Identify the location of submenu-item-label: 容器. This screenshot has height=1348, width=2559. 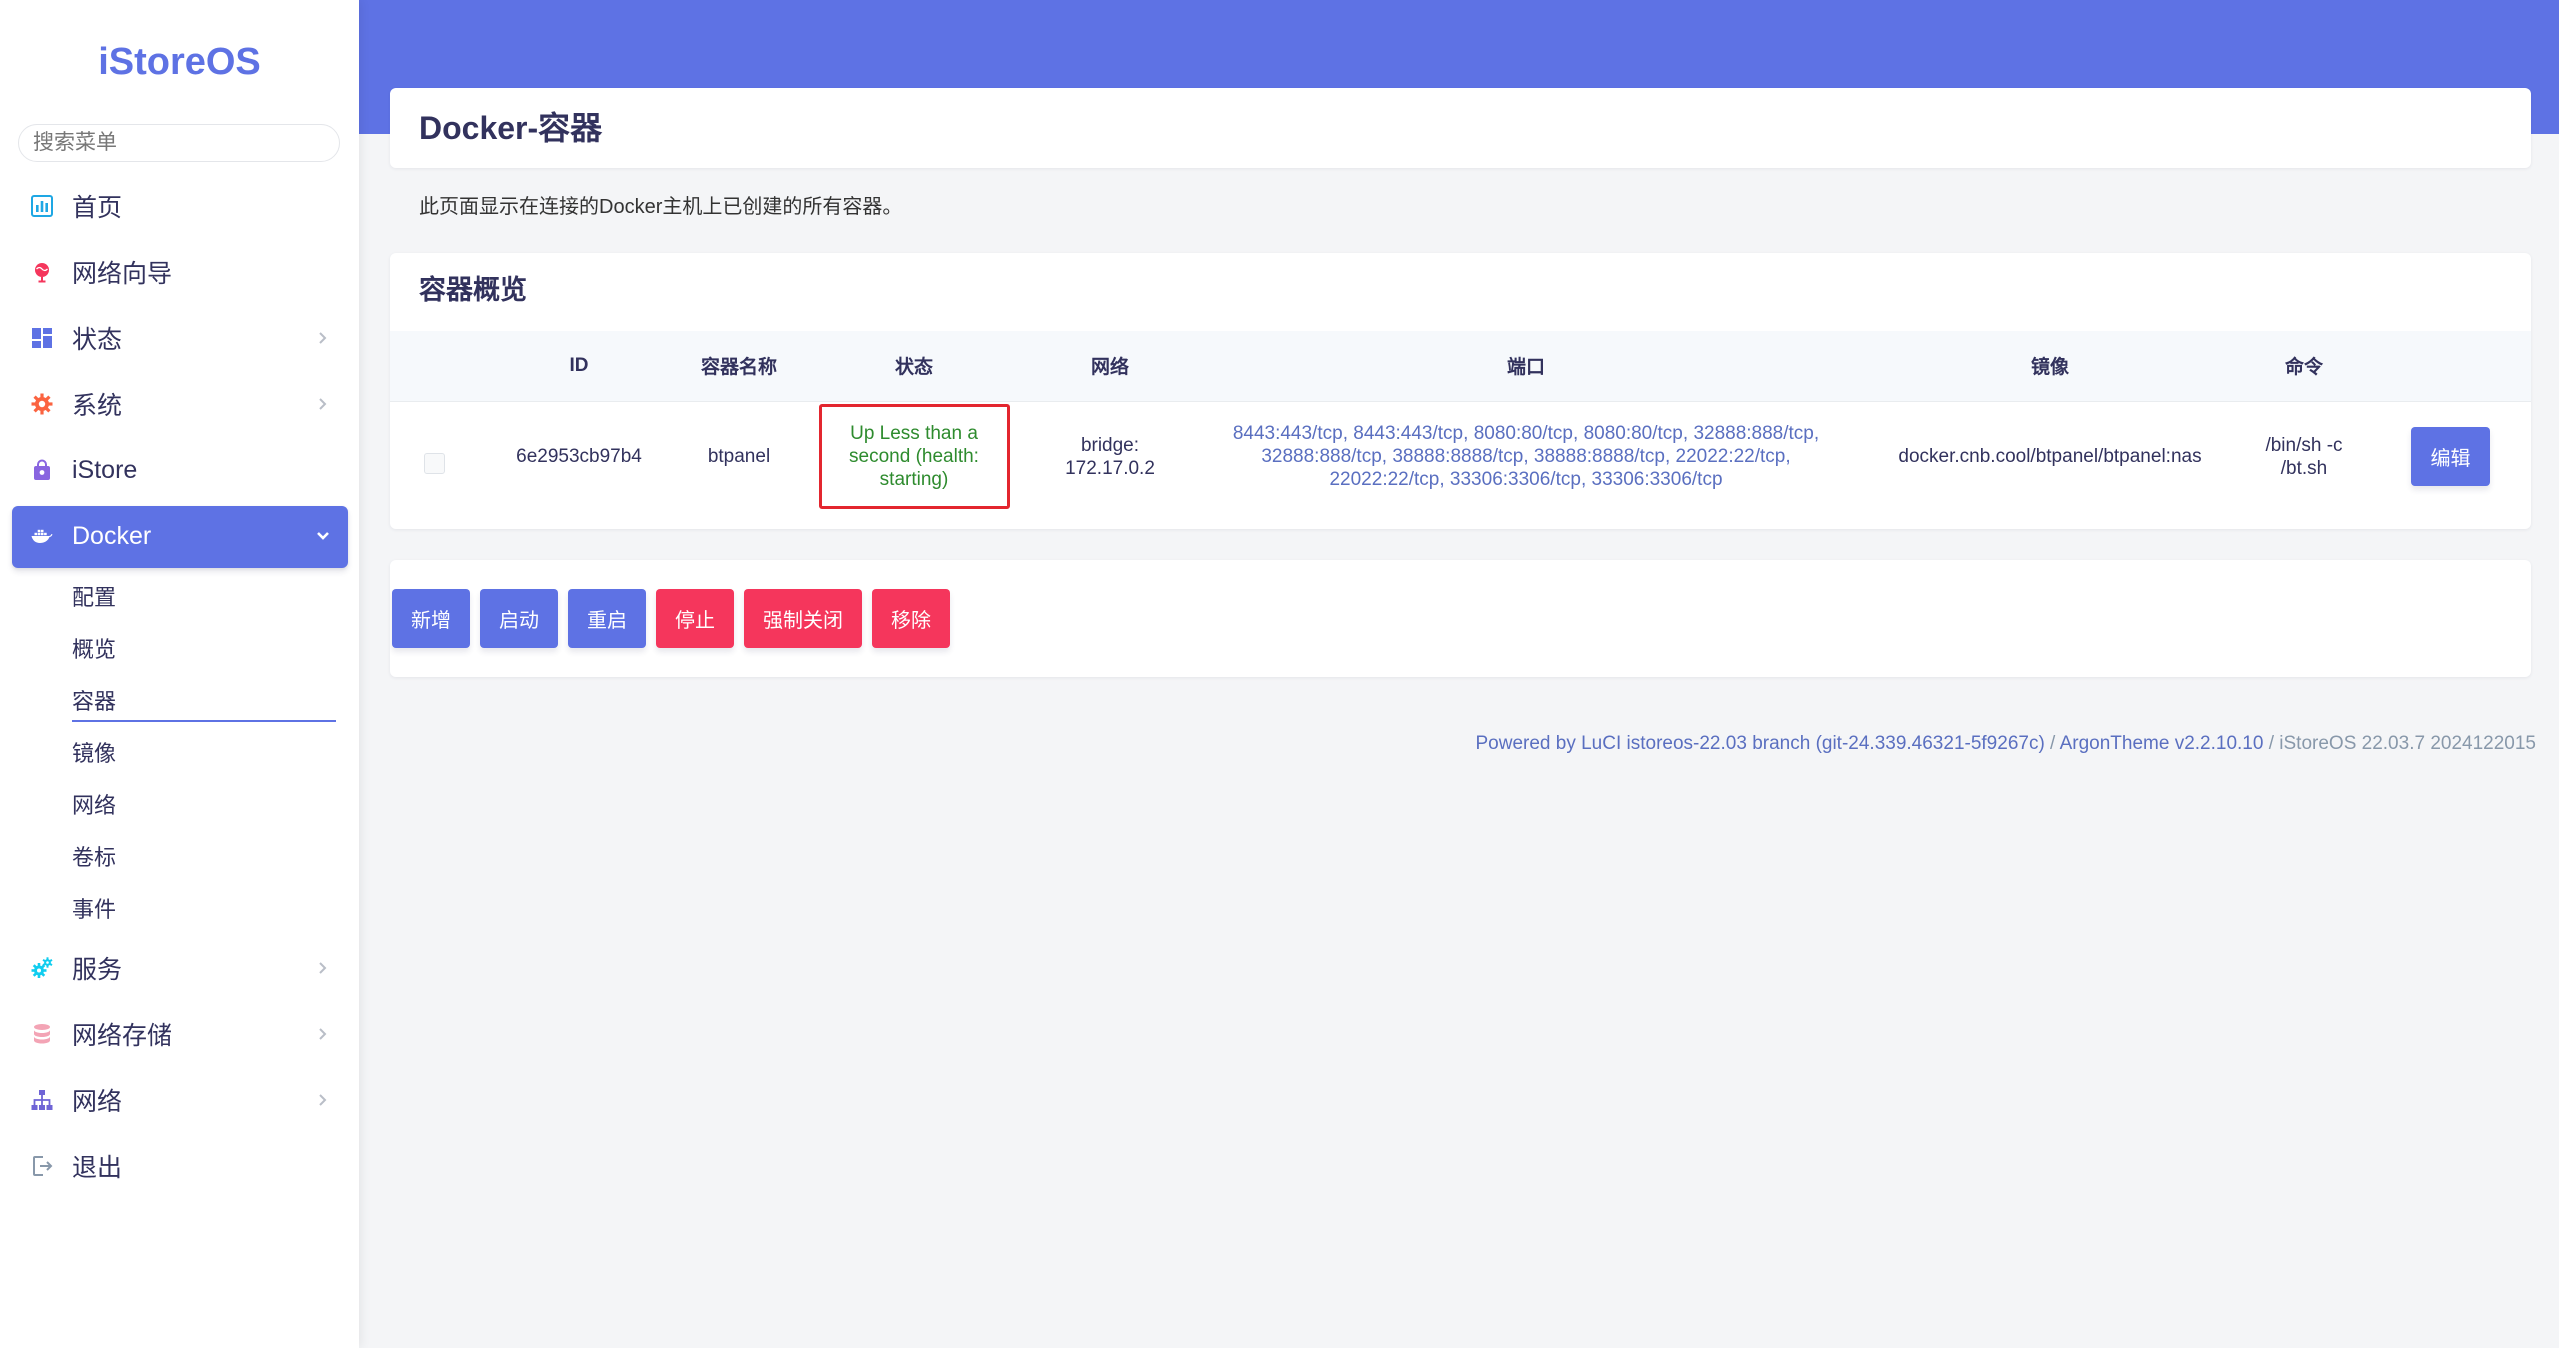
(94, 701).